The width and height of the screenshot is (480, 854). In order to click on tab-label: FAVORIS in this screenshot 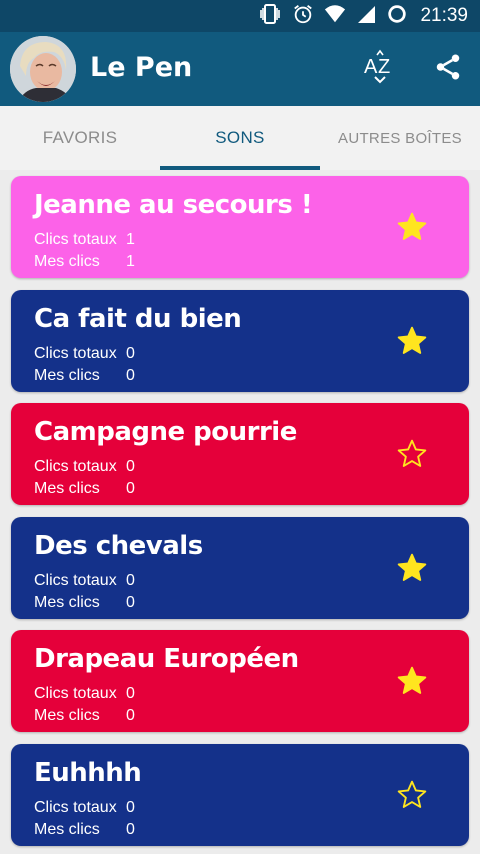, I will do `click(80, 137)`.